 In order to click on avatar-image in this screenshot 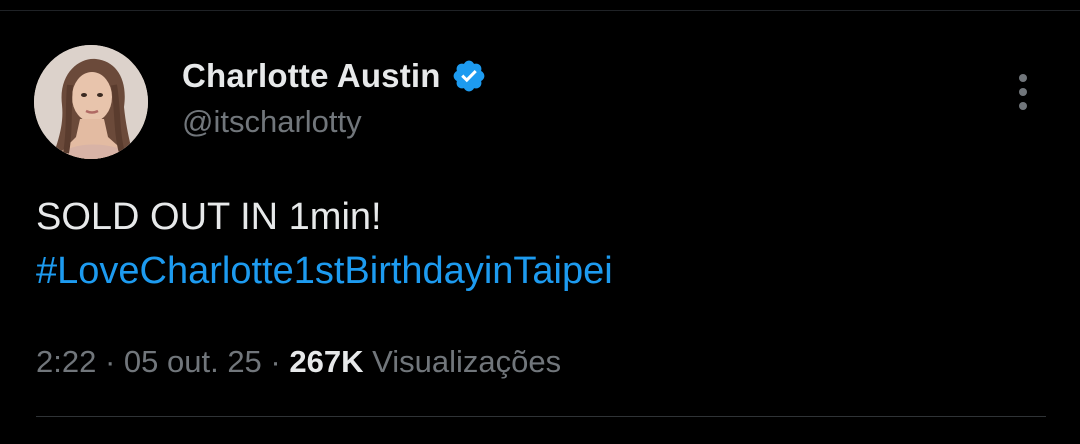, I will do `click(91, 102)`.